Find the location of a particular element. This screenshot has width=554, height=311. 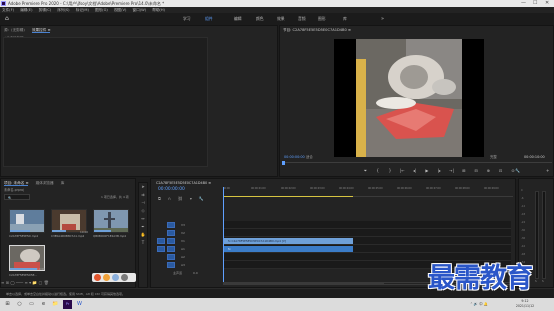

premiere-taskbar-icon: Pr is located at coordinates (67, 304).